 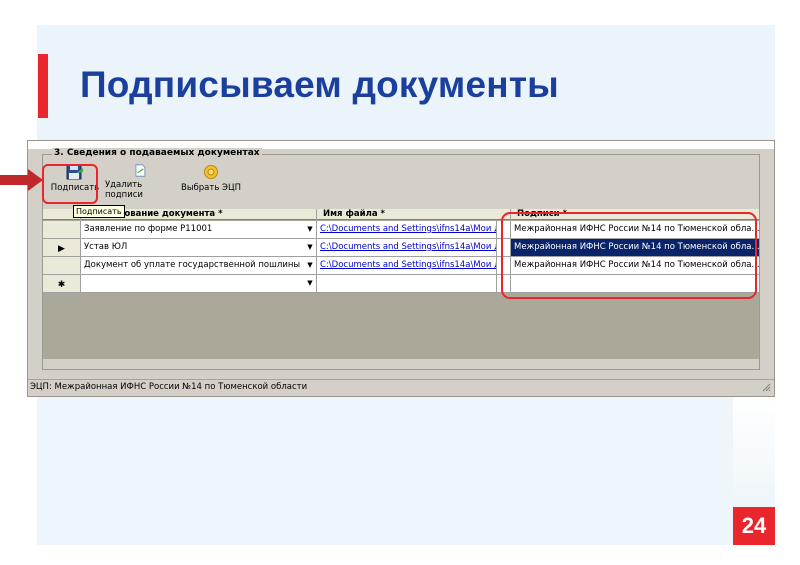 I want to click on page-number: 24, so click(x=754, y=526).